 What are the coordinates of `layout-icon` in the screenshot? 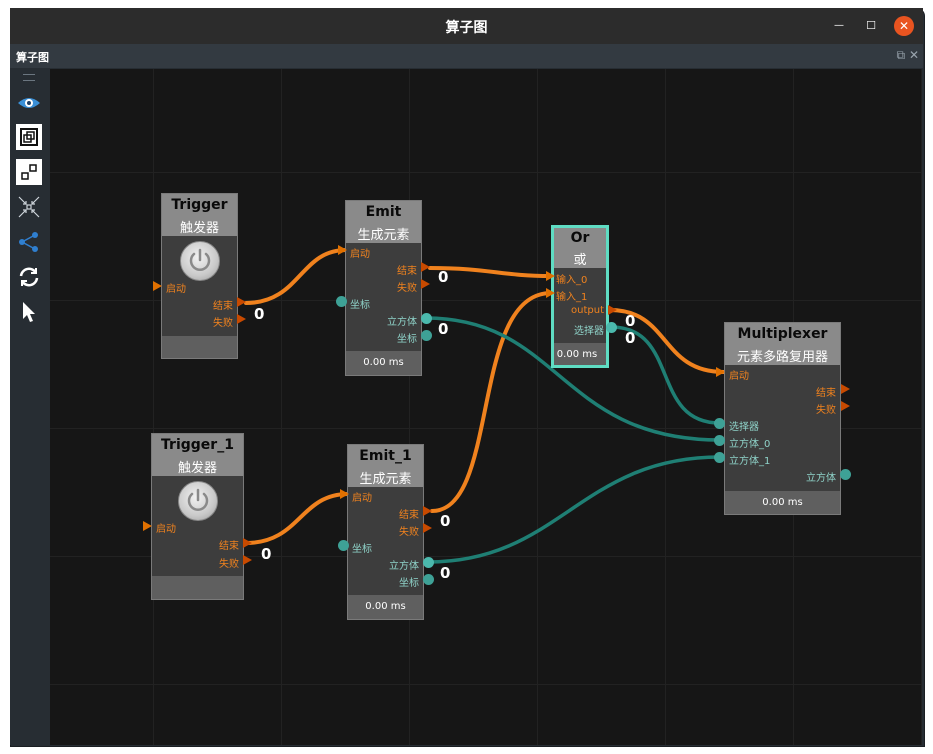 It's located at (29, 172).